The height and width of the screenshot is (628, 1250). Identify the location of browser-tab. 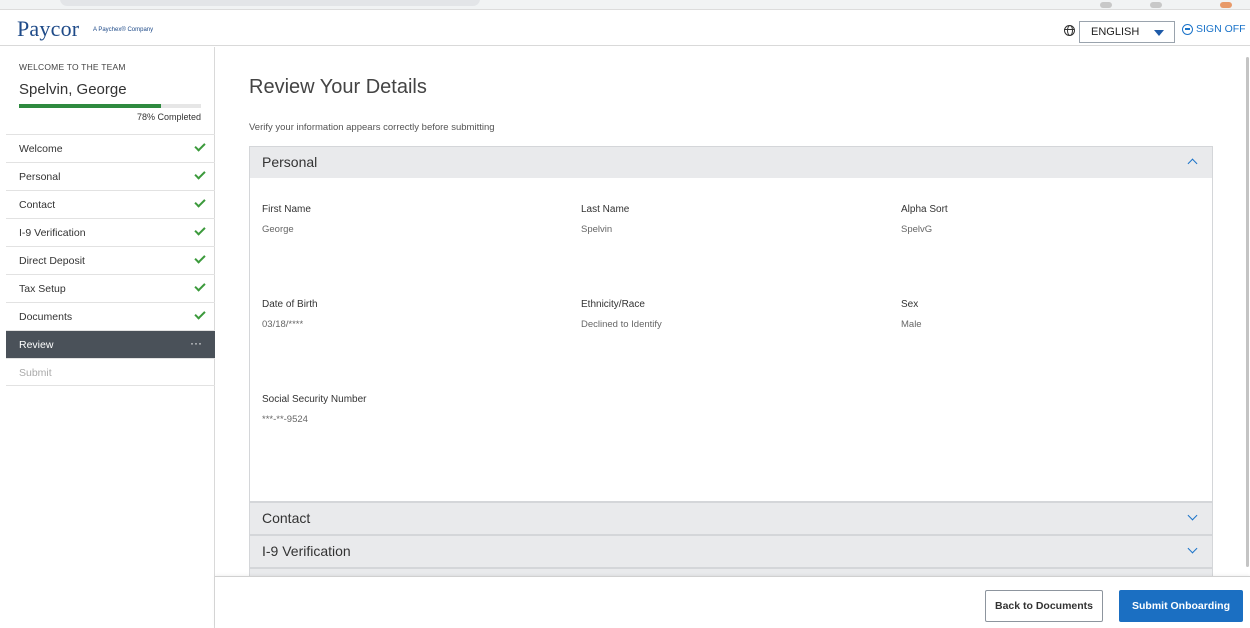
(270, 3).